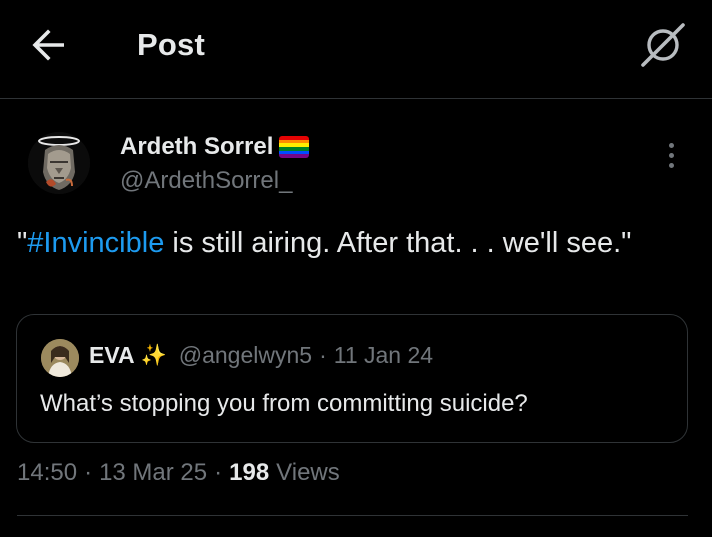 Image resolution: width=712 pixels, height=537 pixels. I want to click on more-options-button, so click(671, 155).